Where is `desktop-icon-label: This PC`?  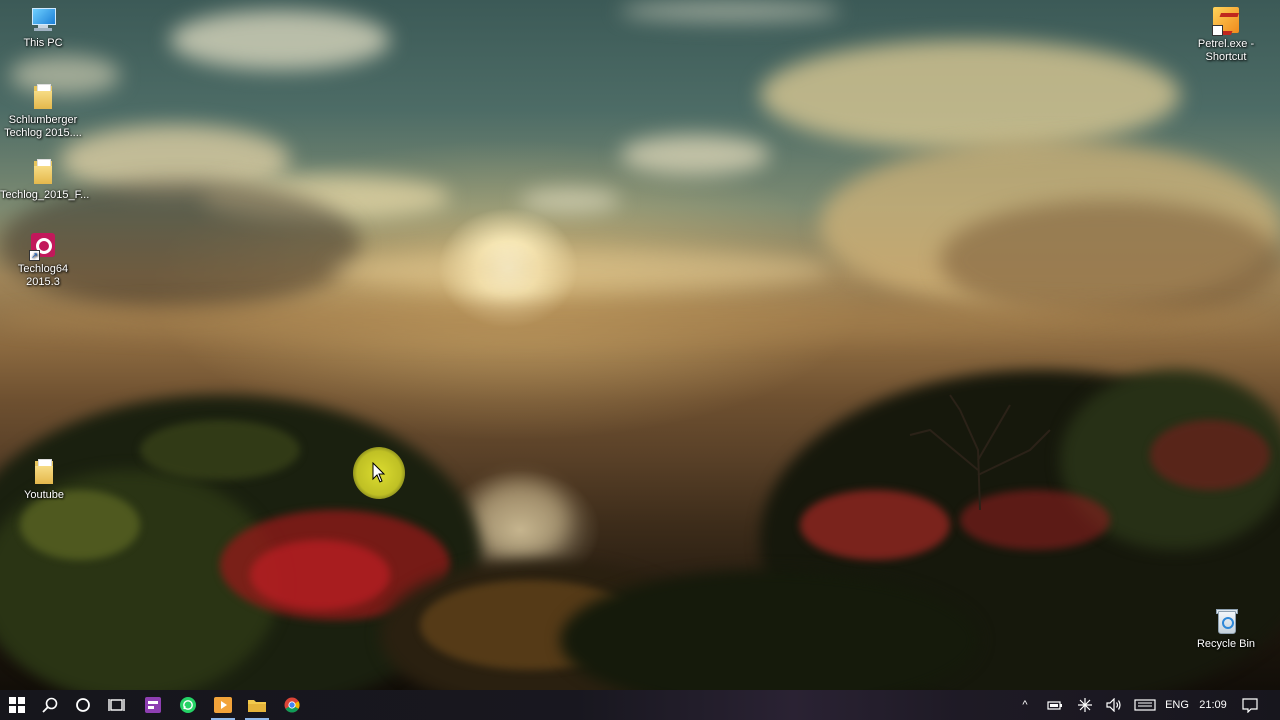
desktop-icon-label: This PC is located at coordinates (43, 43).